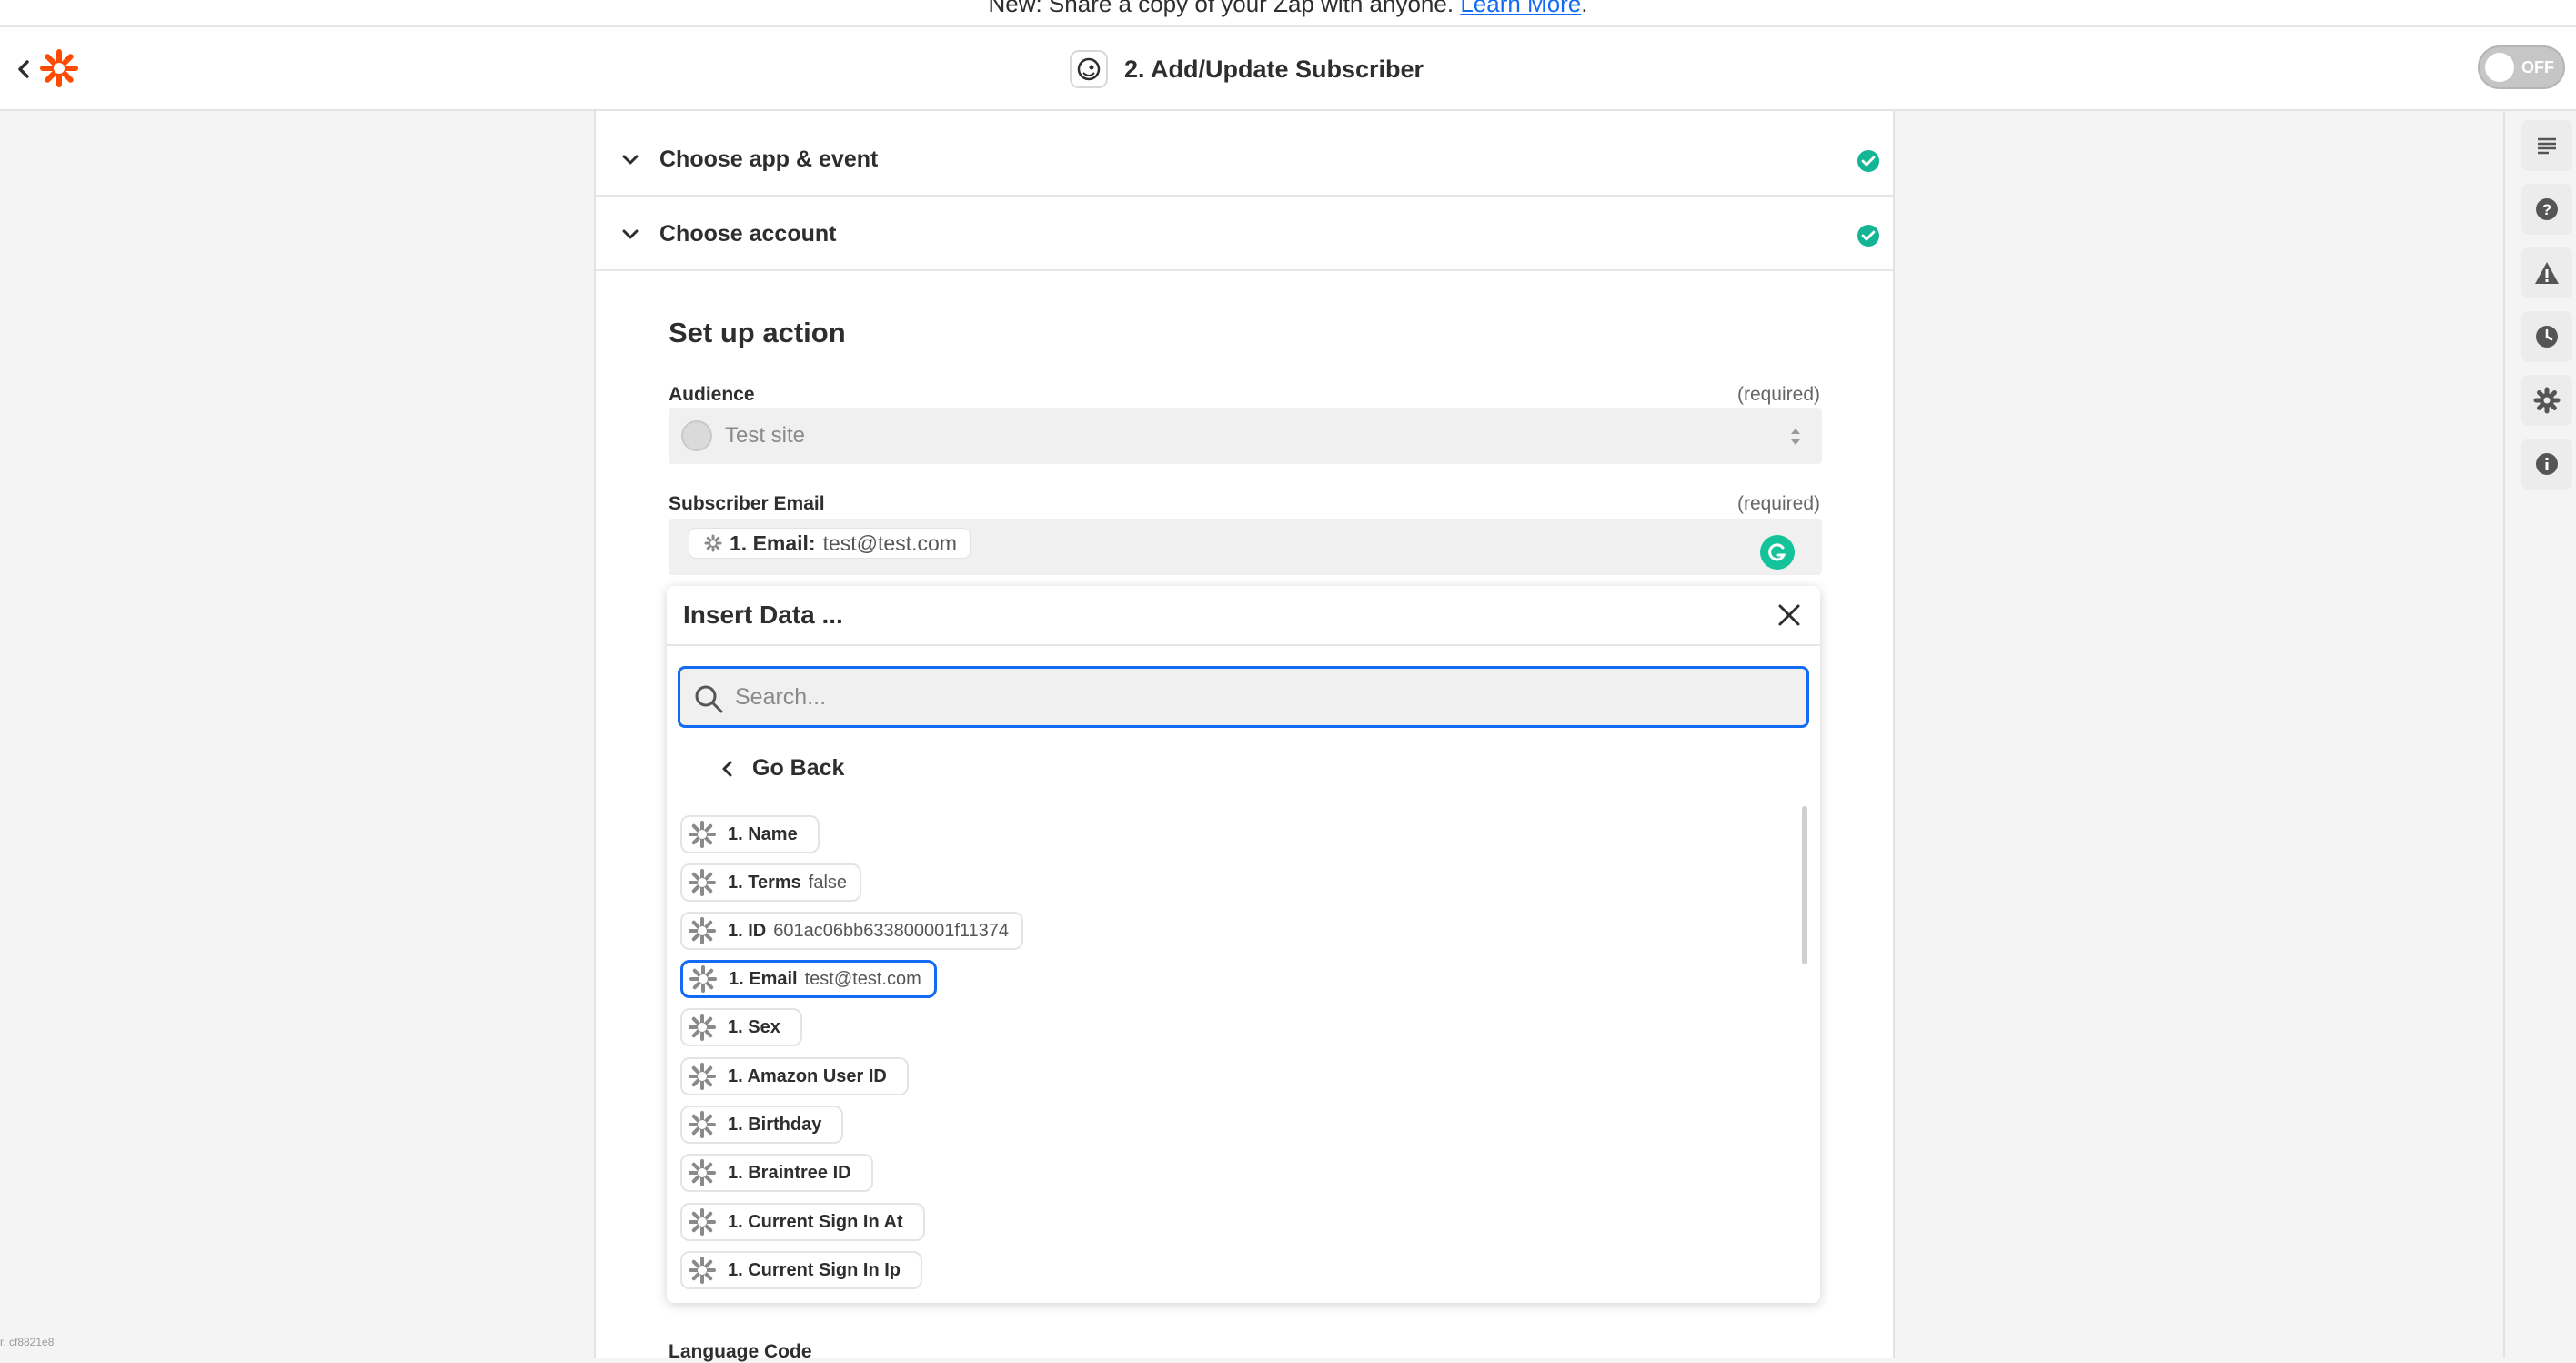 Image resolution: width=2576 pixels, height=1363 pixels. I want to click on search-box, so click(1243, 697).